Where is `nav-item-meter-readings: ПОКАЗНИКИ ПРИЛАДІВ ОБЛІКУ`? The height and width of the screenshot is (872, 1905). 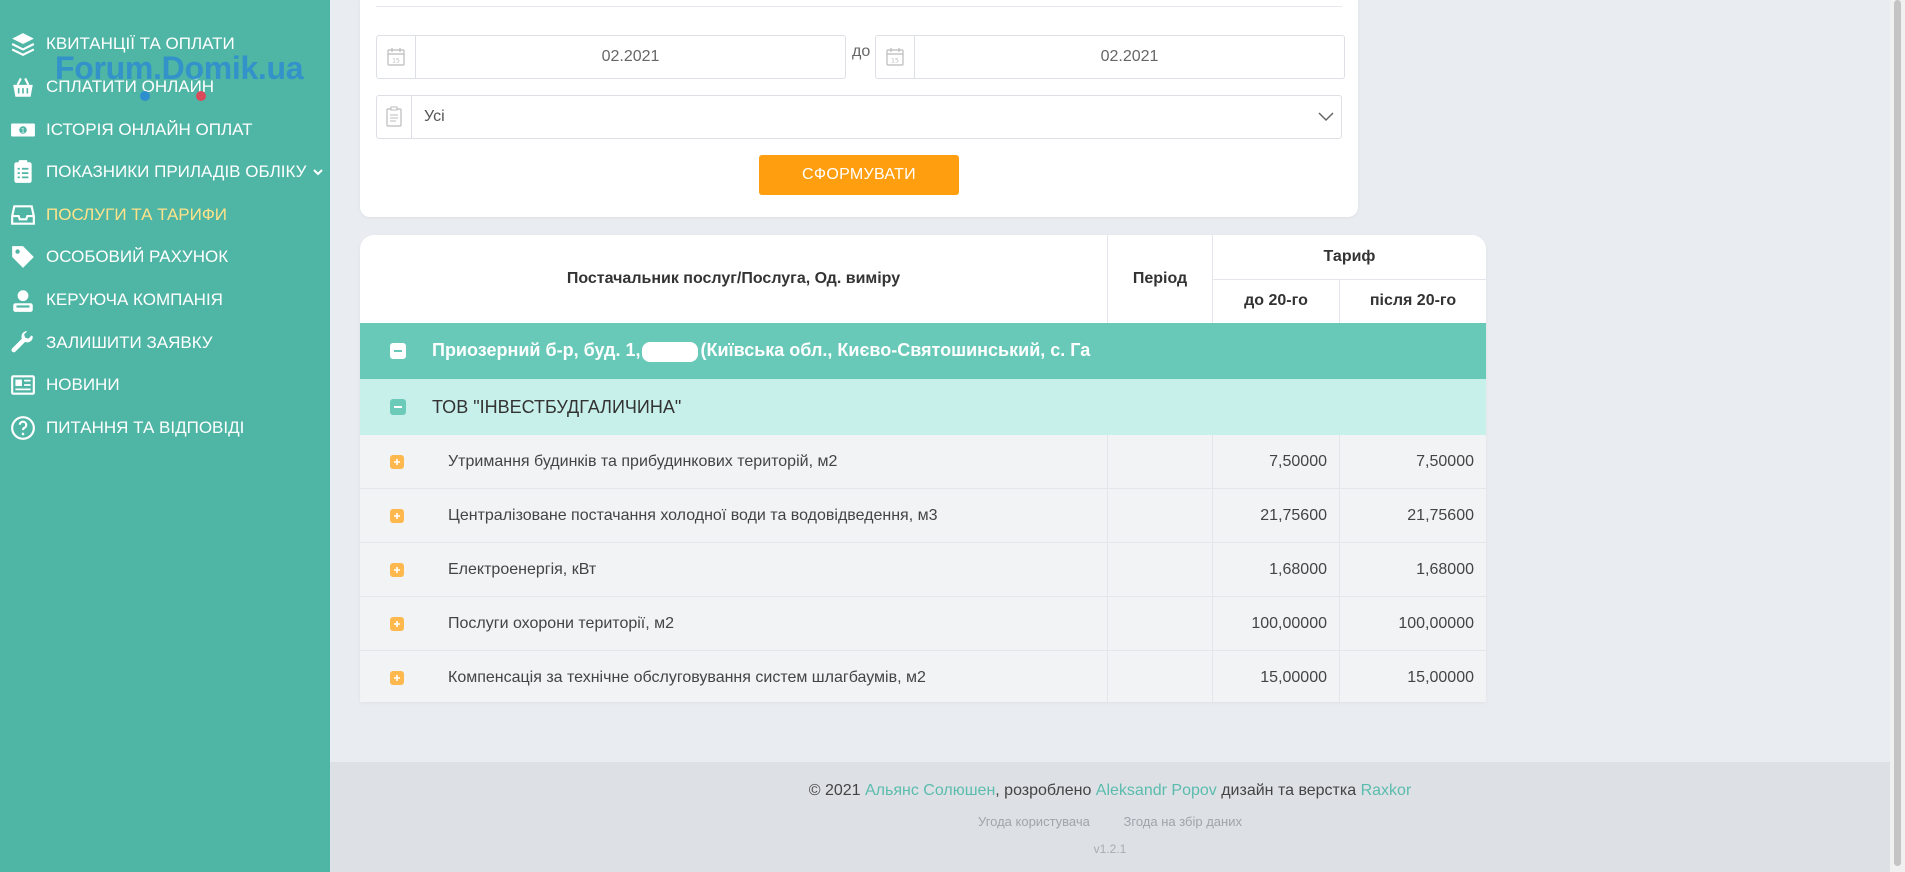
nav-item-meter-readings: ПОКАЗНИКИ ПРИЛАДІВ ОБЛІКУ is located at coordinates (162, 172).